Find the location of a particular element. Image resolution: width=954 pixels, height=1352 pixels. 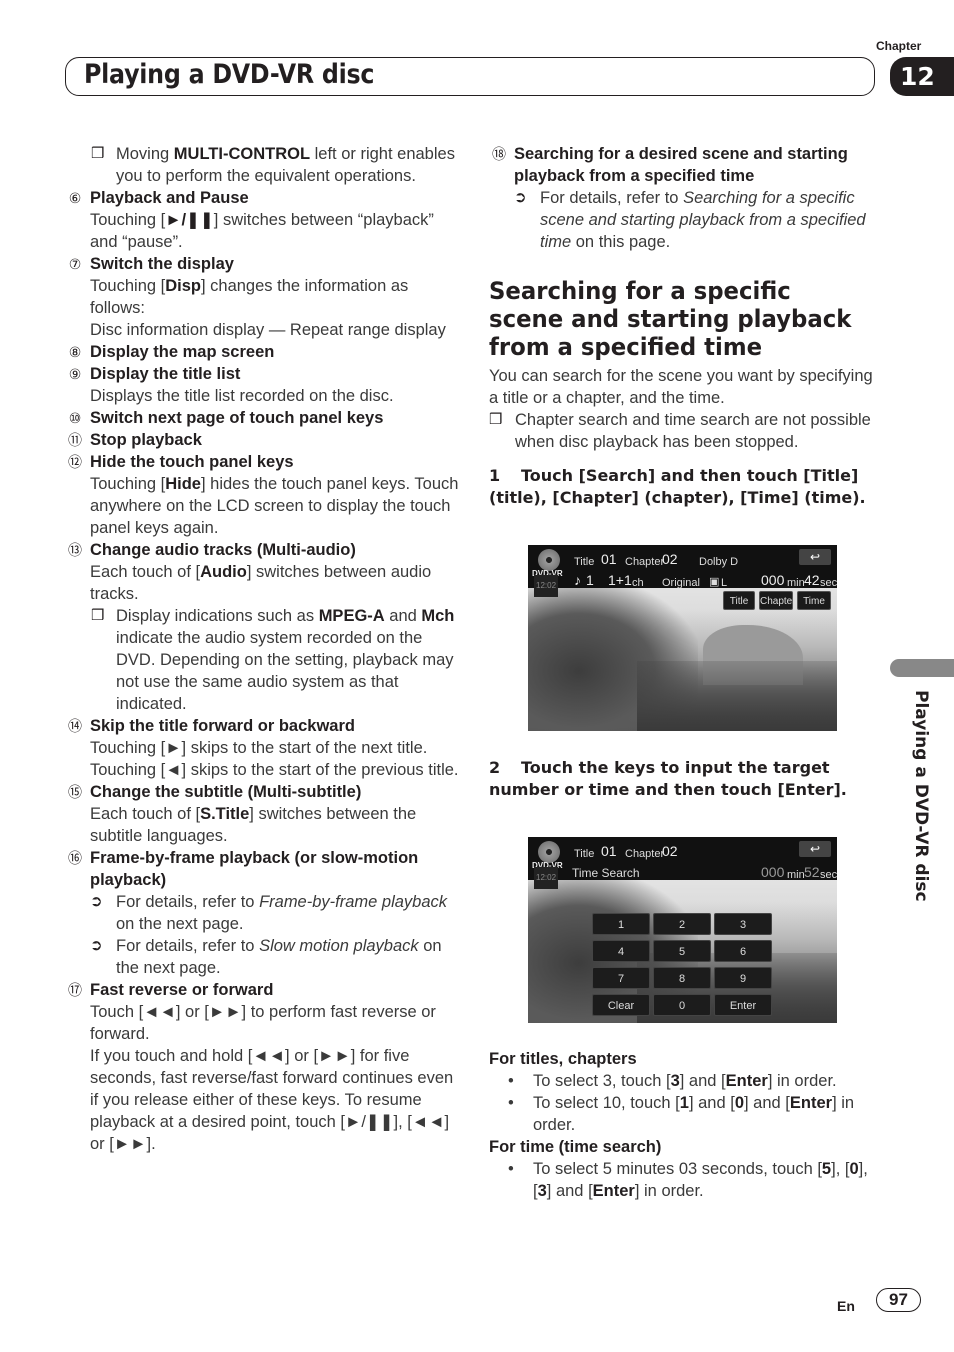

time-seconds: 42 is located at coordinates (812, 580).